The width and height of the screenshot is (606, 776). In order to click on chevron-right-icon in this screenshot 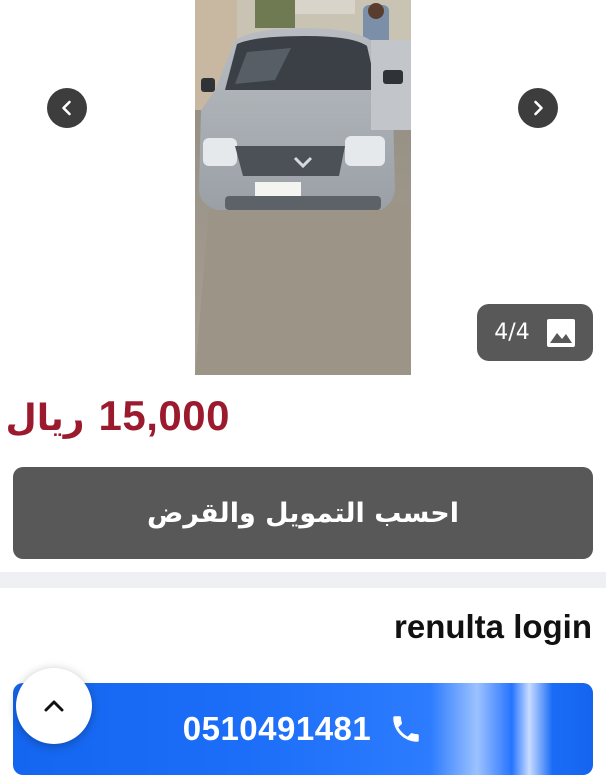, I will do `click(538, 108)`.